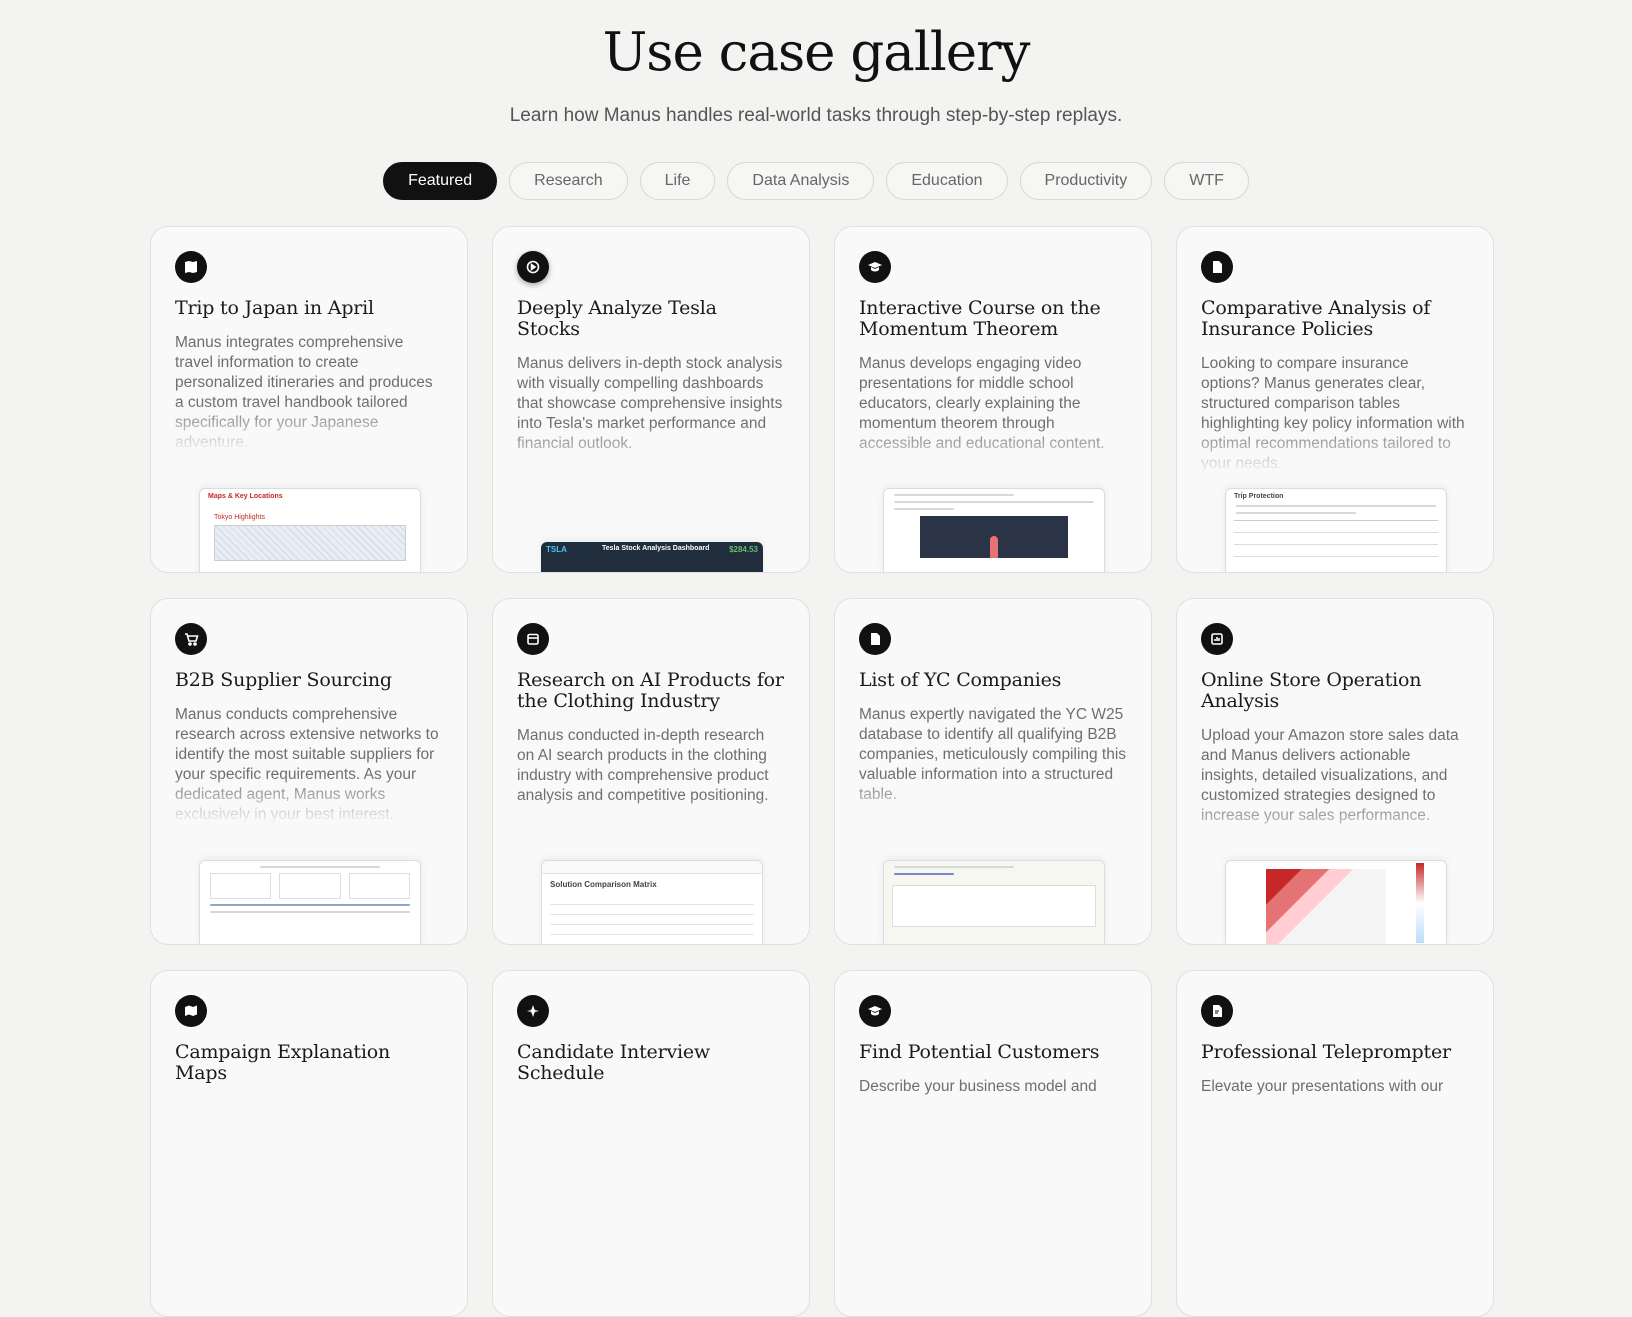 This screenshot has width=1632, height=1317. What do you see at coordinates (1217, 1011) in the screenshot?
I see `teleprompter-icon` at bounding box center [1217, 1011].